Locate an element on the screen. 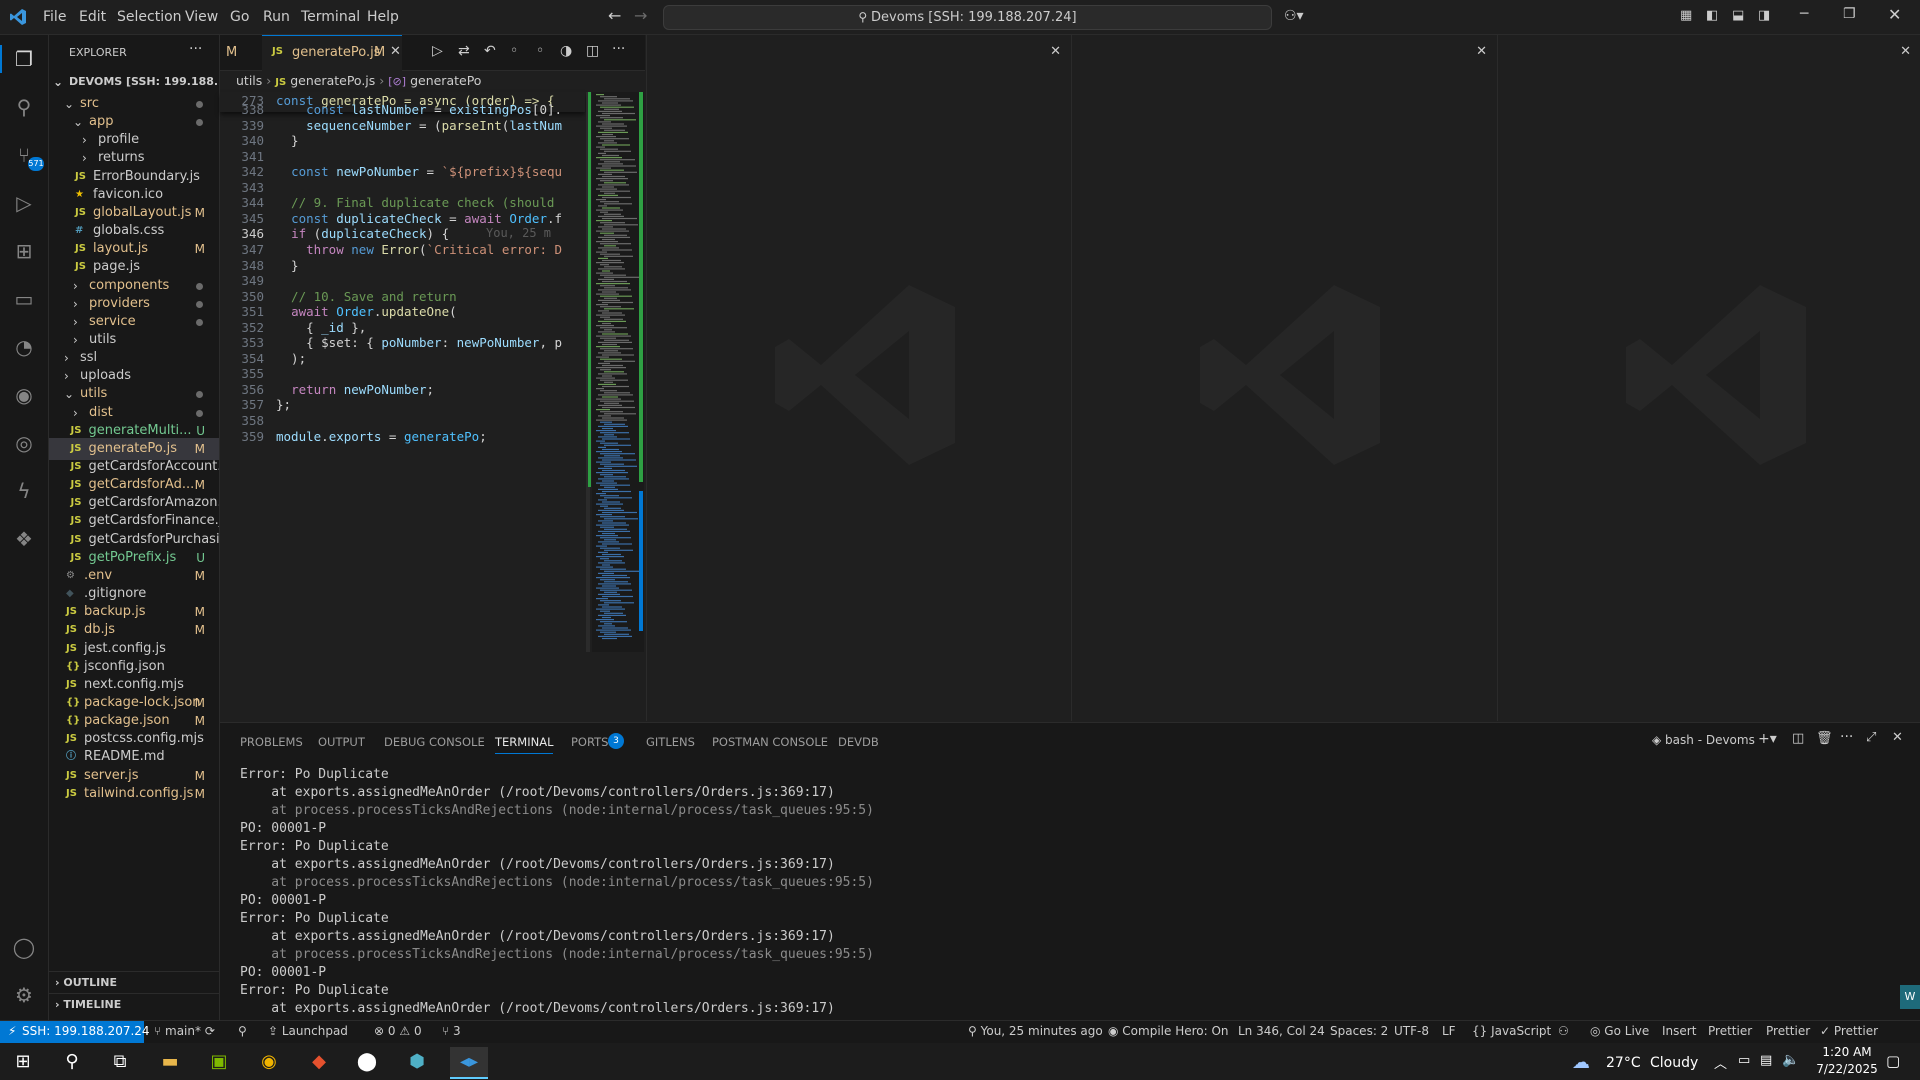 This screenshot has width=1920, height=1080. menu-edit: Edit is located at coordinates (92, 17).